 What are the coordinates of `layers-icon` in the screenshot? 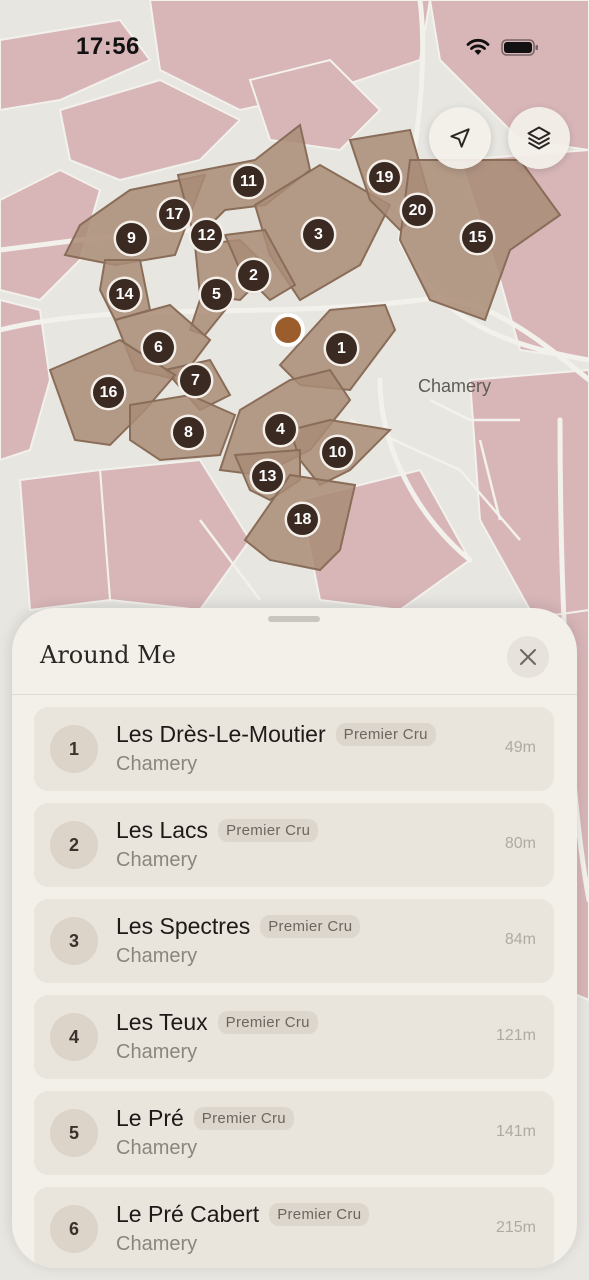 It's located at (539, 138).